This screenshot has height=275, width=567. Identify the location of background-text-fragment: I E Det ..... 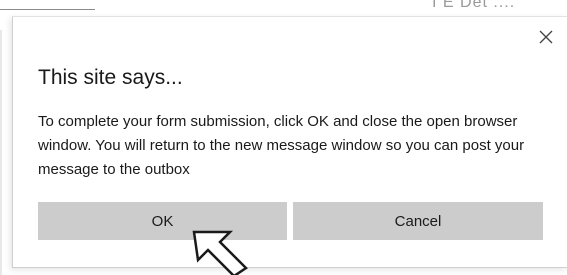
(474, 5).